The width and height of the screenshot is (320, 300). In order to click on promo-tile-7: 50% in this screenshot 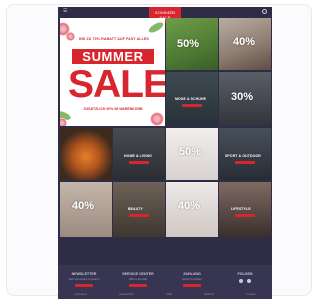, I will do `click(192, 154)`.